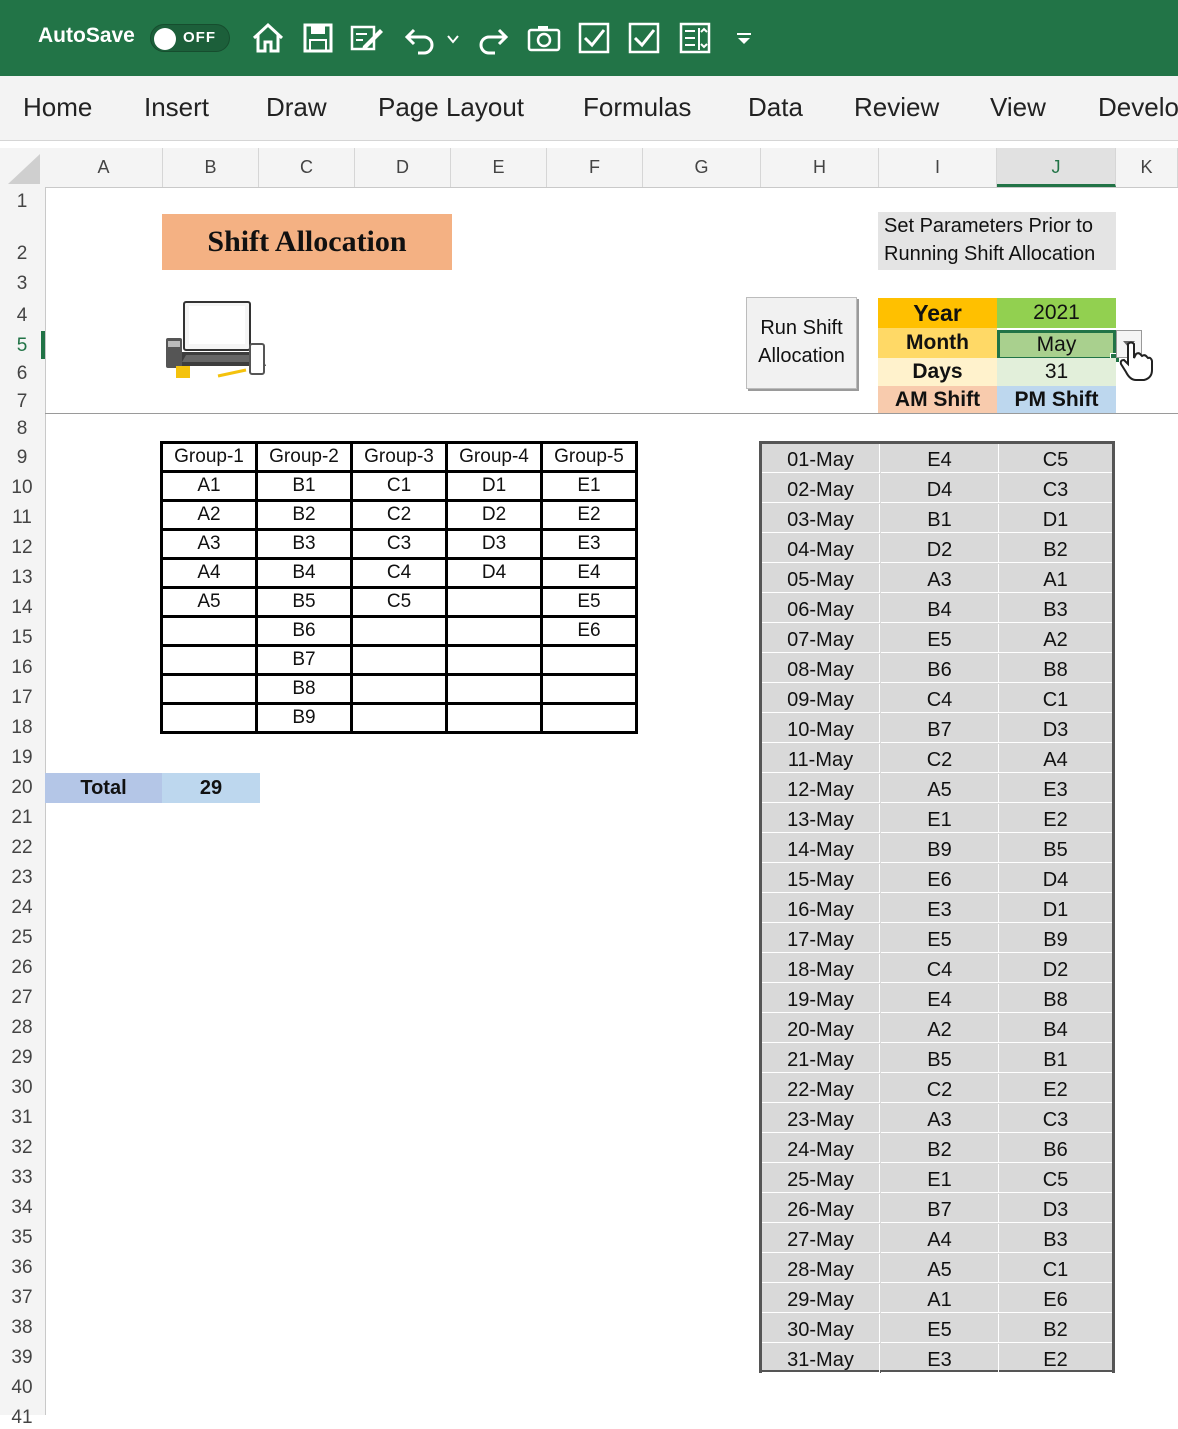 Image resolution: width=1178 pixels, height=1429 pixels. I want to click on chevron-down-icon, so click(453, 39).